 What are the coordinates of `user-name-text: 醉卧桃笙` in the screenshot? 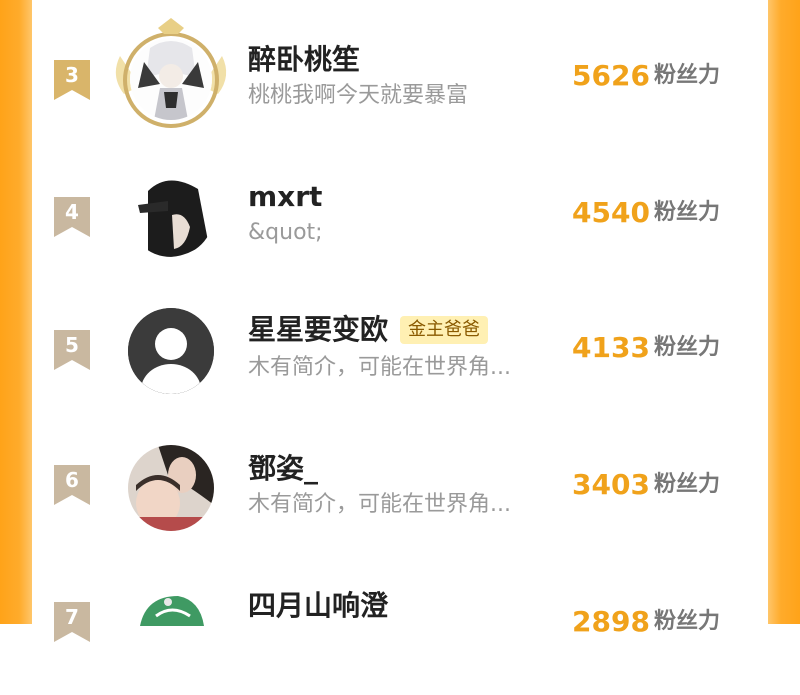 It's located at (304, 60).